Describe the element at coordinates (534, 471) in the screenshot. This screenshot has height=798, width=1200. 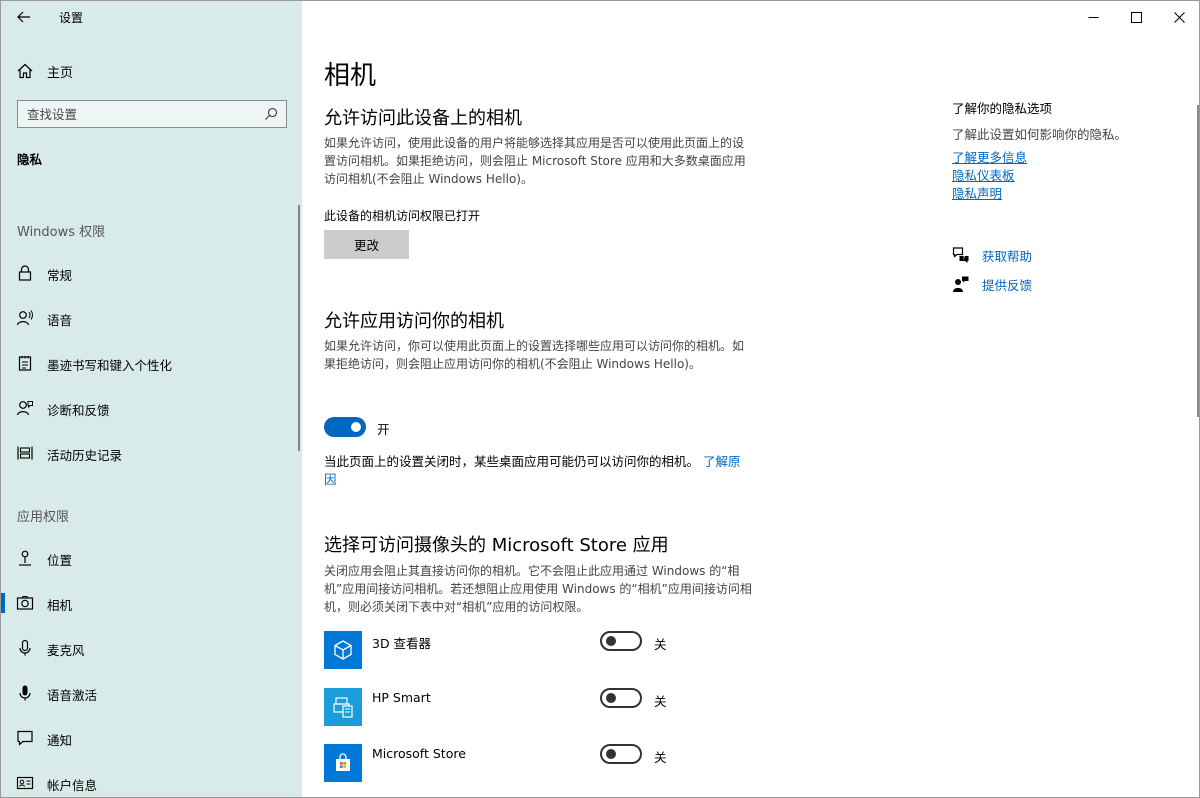
I see `app-access-note: 当此页面上的设置关闭时，某些桌面应用可能仍可以访问你的相机。 了解原因` at that location.